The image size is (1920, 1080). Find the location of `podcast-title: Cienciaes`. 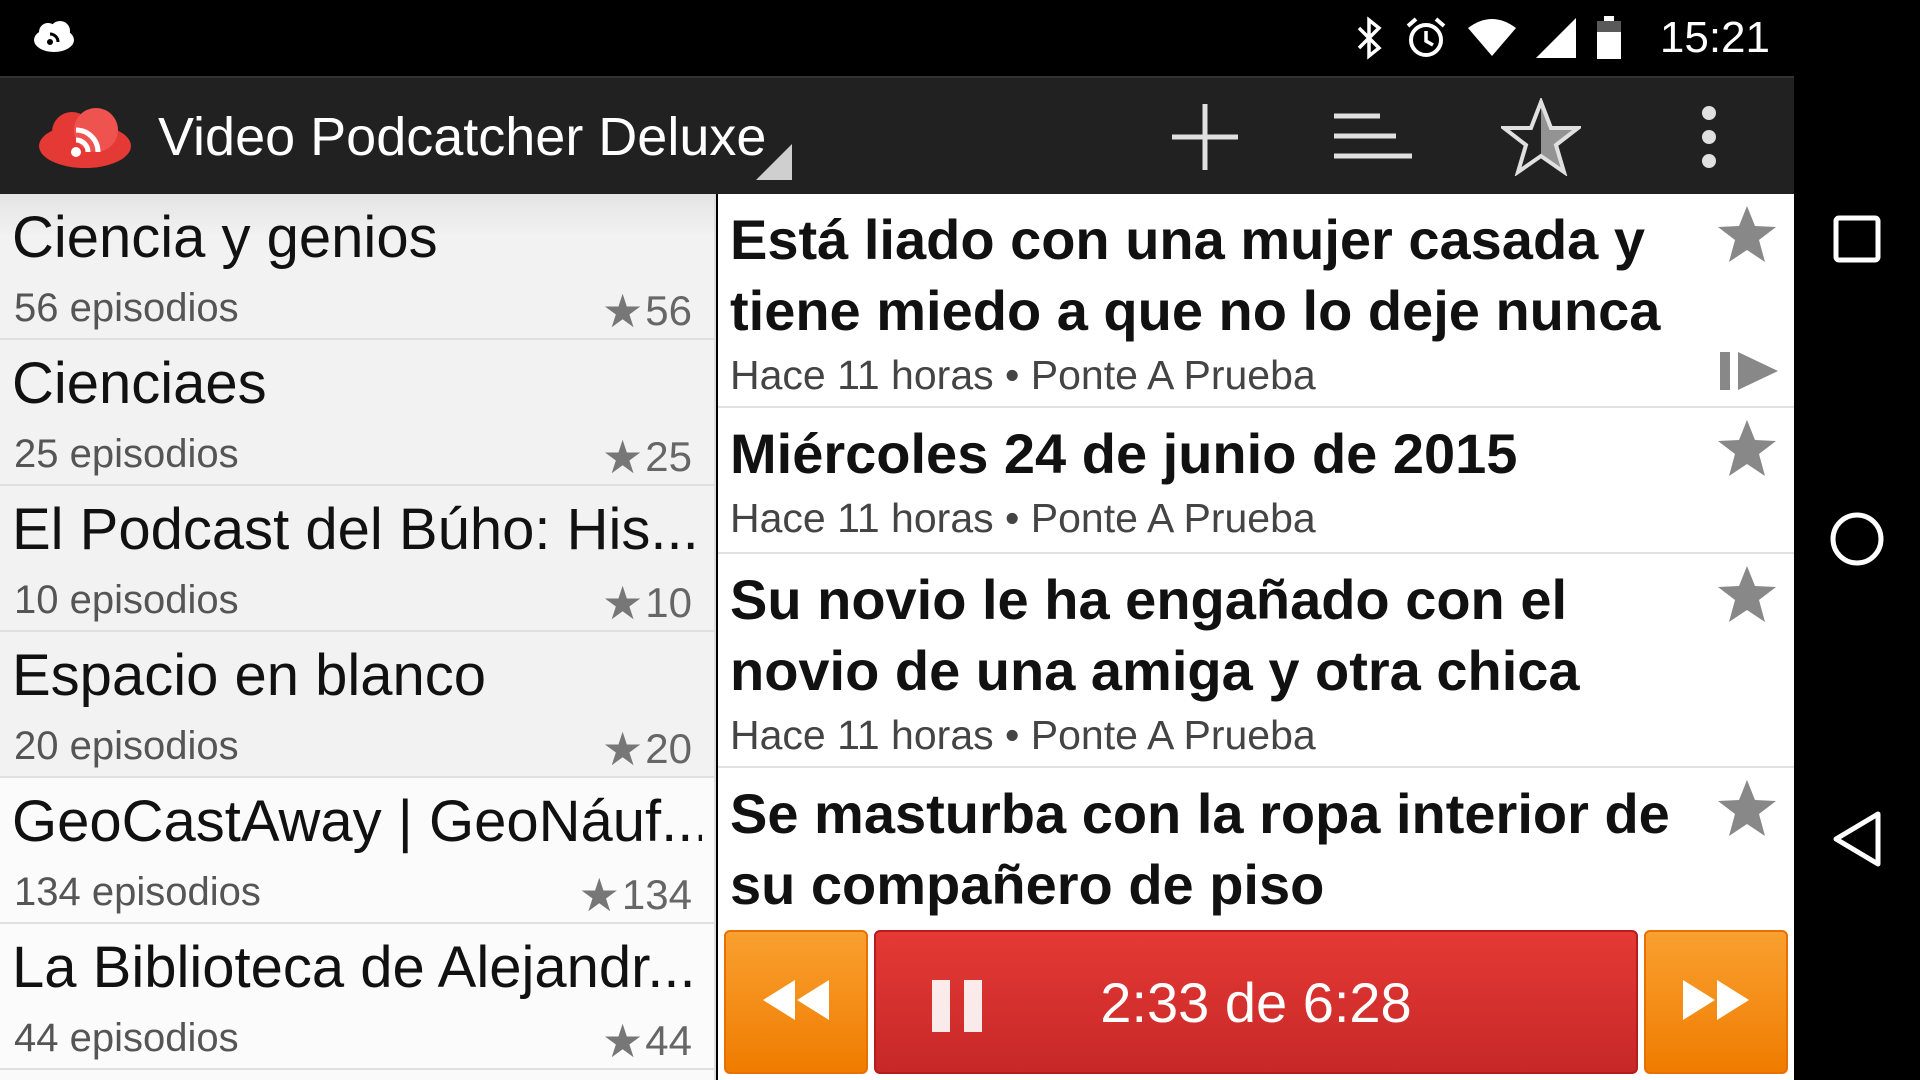

podcast-title: Cienciaes is located at coordinates (139, 383).